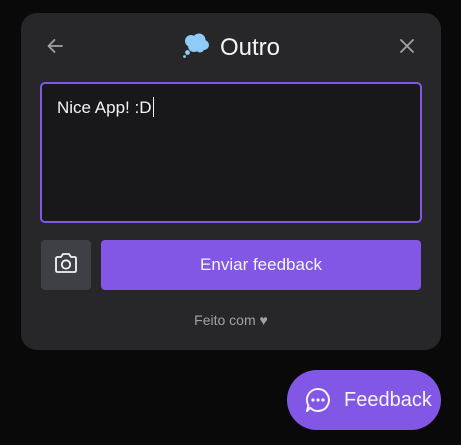 This screenshot has height=445, width=461. I want to click on widget-title: Outro, so click(231, 48).